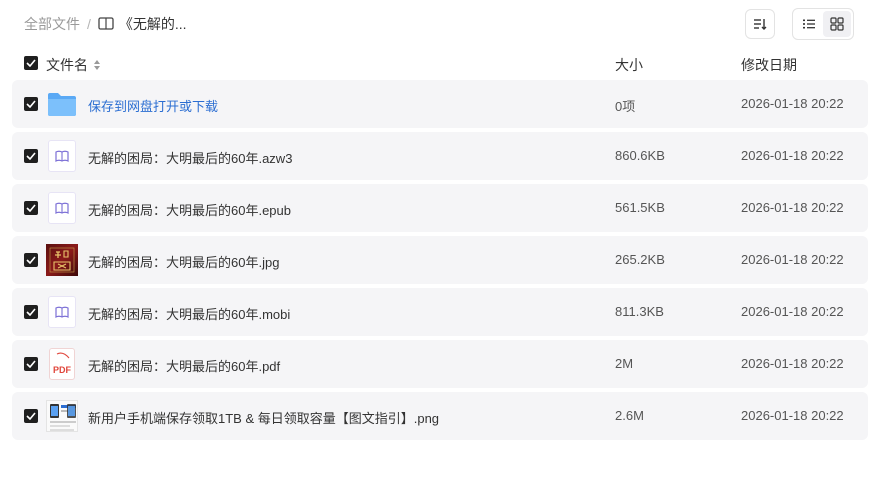  I want to click on file-name-link: 无解的困局：大明最后的60年.jpg, so click(183, 261).